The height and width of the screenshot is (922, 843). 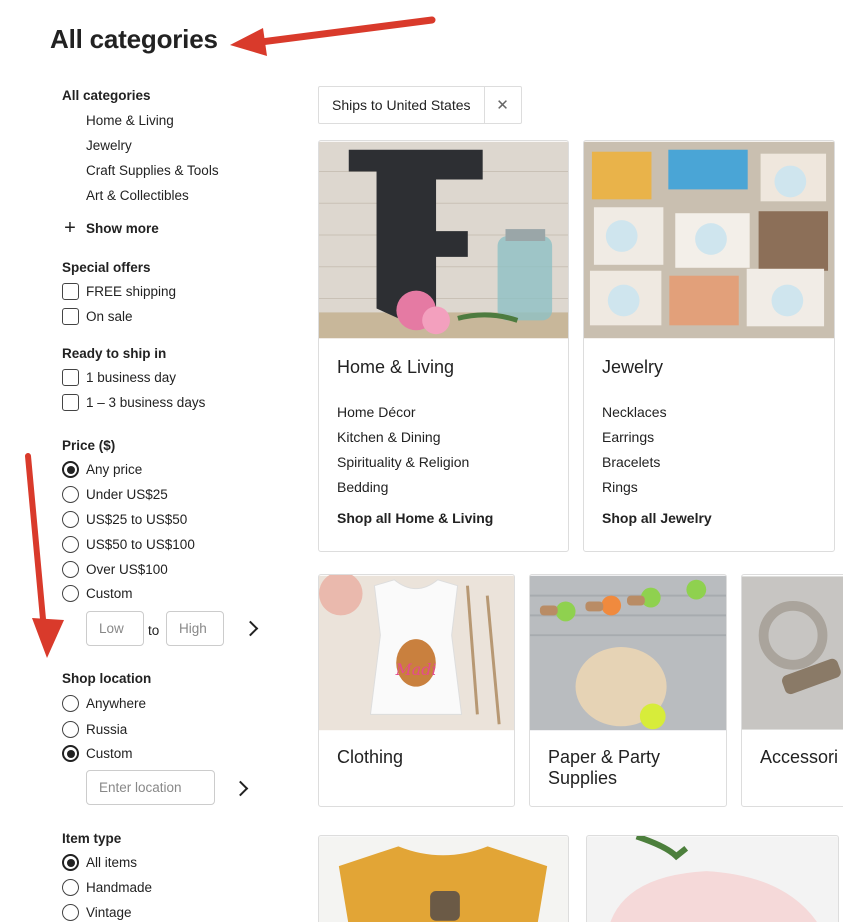 What do you see at coordinates (503, 105) in the screenshot?
I see `close-icon: ✕` at bounding box center [503, 105].